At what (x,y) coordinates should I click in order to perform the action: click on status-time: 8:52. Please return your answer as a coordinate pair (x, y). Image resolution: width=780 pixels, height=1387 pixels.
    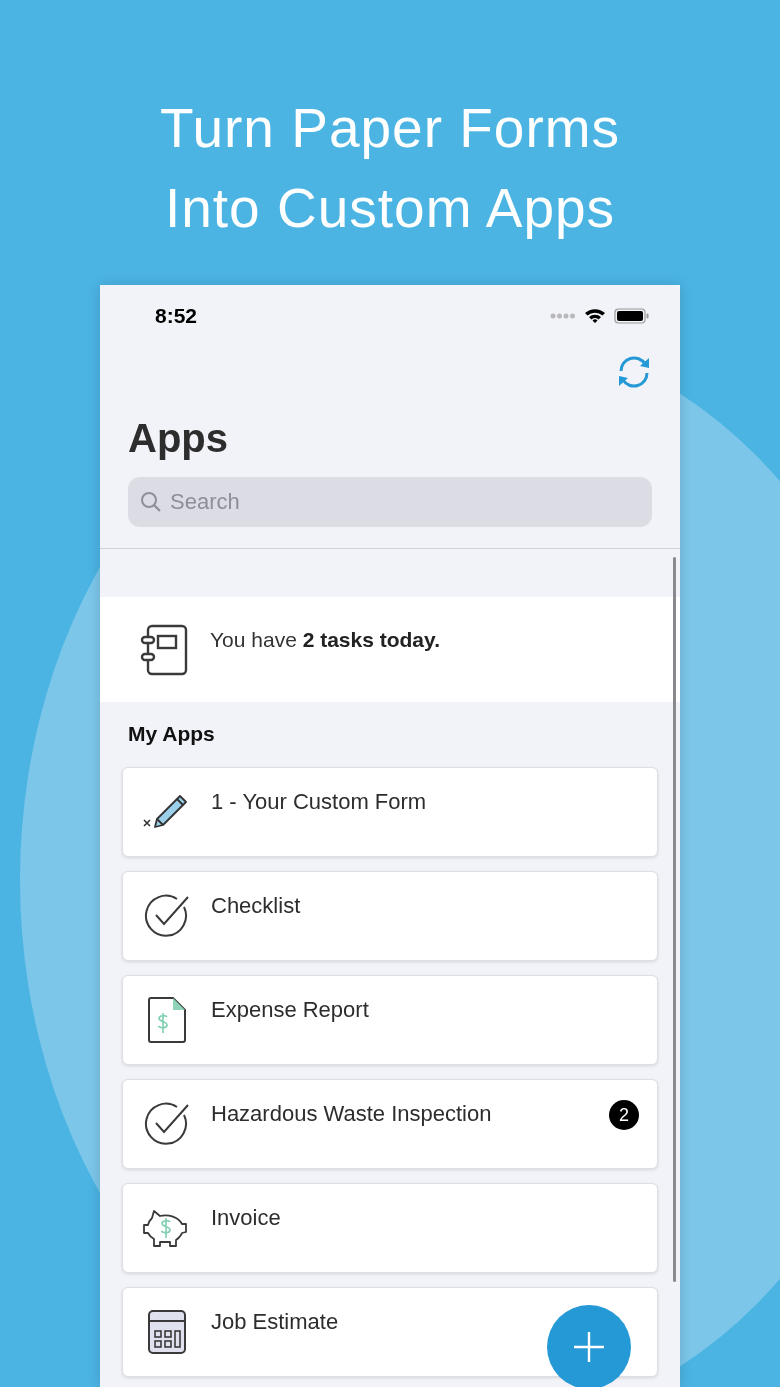
    Looking at the image, I should click on (176, 316).